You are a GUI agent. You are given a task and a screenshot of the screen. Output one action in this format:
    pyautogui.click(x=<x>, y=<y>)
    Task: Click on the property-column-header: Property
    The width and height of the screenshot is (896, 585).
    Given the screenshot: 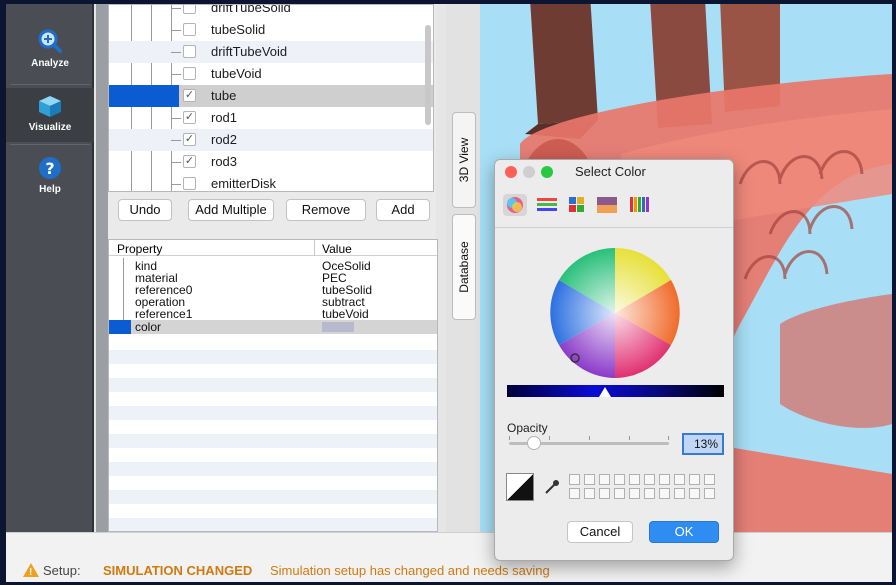 What is the action you would take?
    pyautogui.click(x=140, y=249)
    